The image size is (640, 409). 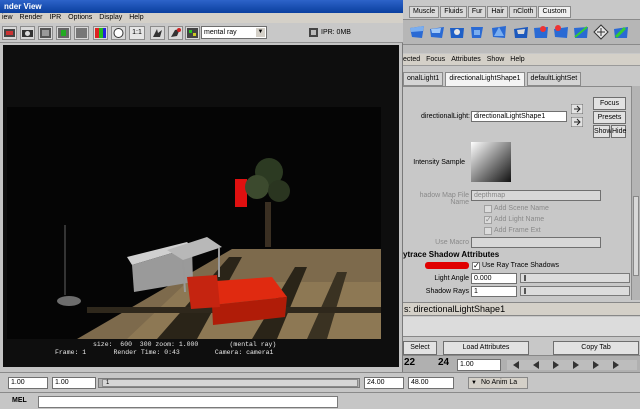 I want to click on shelf-tab-fur: Fur, so click(x=477, y=12).